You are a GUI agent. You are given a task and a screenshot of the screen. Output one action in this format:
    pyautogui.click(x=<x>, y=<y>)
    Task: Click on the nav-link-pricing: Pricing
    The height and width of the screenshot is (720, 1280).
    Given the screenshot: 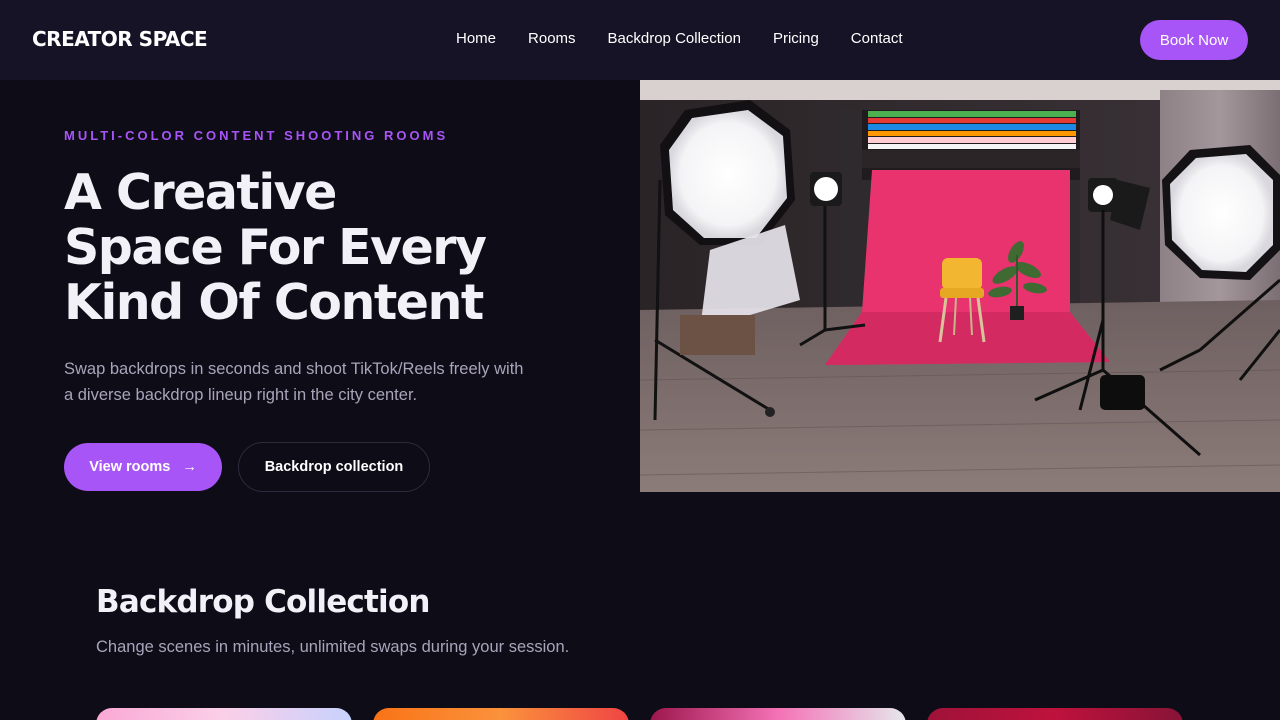 What is the action you would take?
    pyautogui.click(x=796, y=38)
    